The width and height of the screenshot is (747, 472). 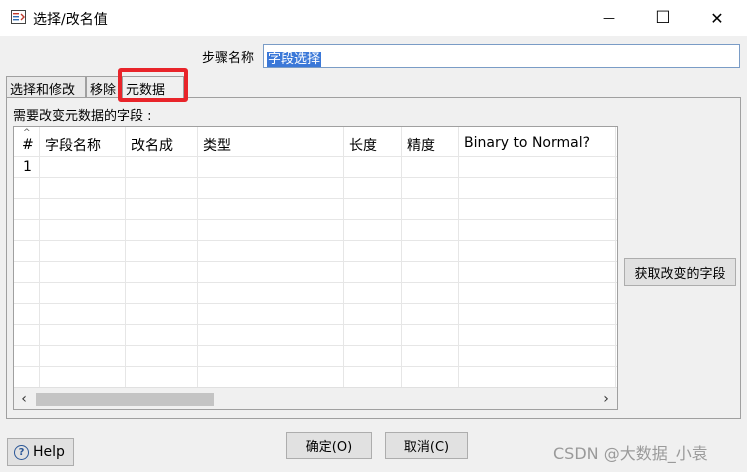 What do you see at coordinates (329, 445) in the screenshot?
I see `ok-button: 确定(O)` at bounding box center [329, 445].